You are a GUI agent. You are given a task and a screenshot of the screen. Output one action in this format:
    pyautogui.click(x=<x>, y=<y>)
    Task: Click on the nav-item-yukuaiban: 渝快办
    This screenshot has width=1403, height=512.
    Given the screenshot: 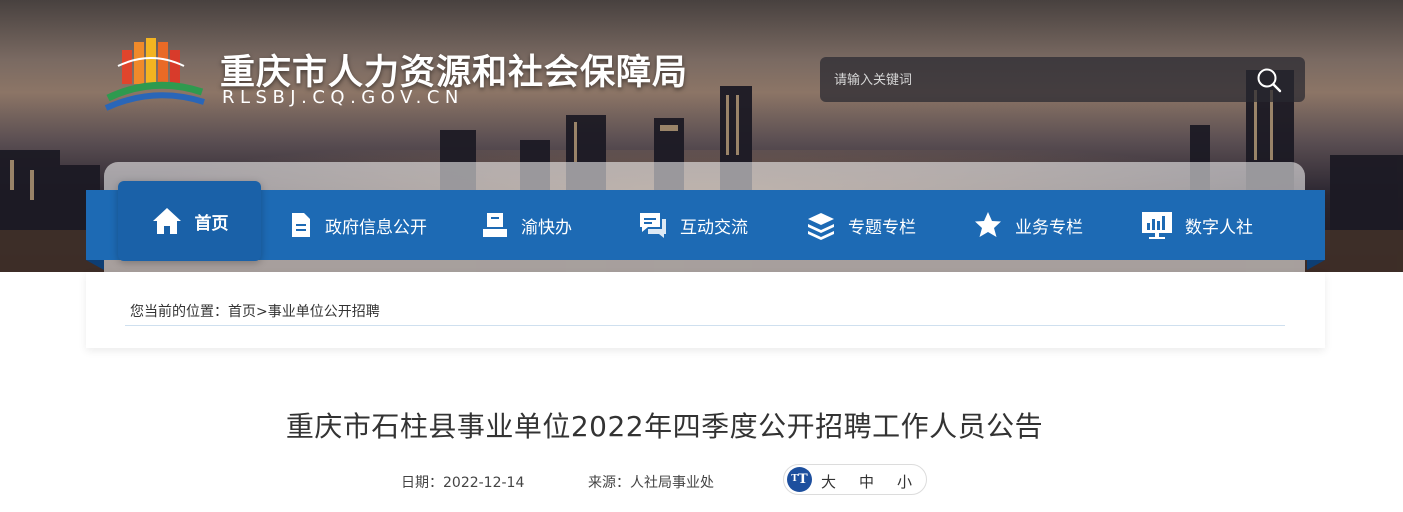 What is the action you would take?
    pyautogui.click(x=526, y=225)
    